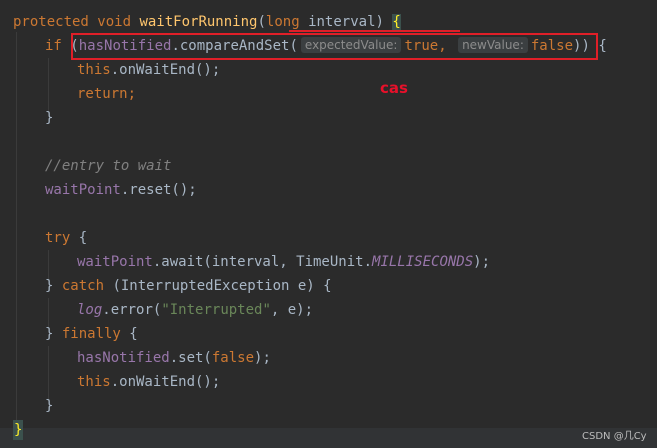 The height and width of the screenshot is (448, 657). I want to click on keyword-finally: finally, so click(91, 334).